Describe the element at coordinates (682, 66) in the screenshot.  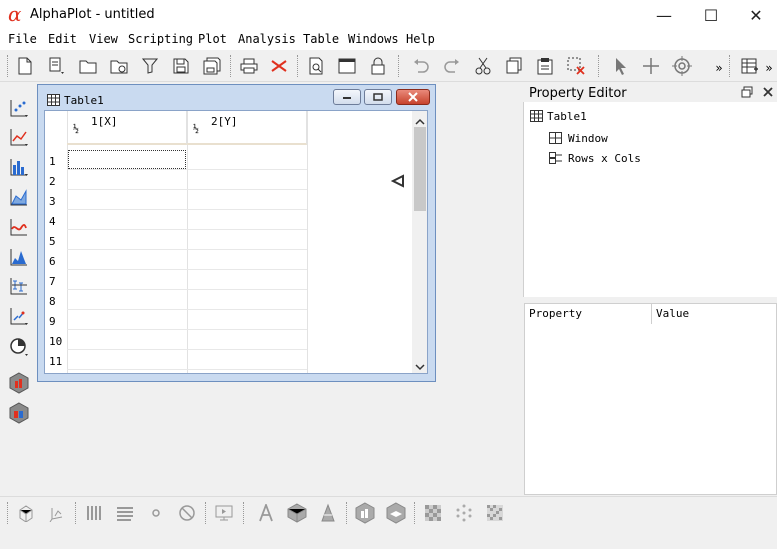
I see `target-icon` at that location.